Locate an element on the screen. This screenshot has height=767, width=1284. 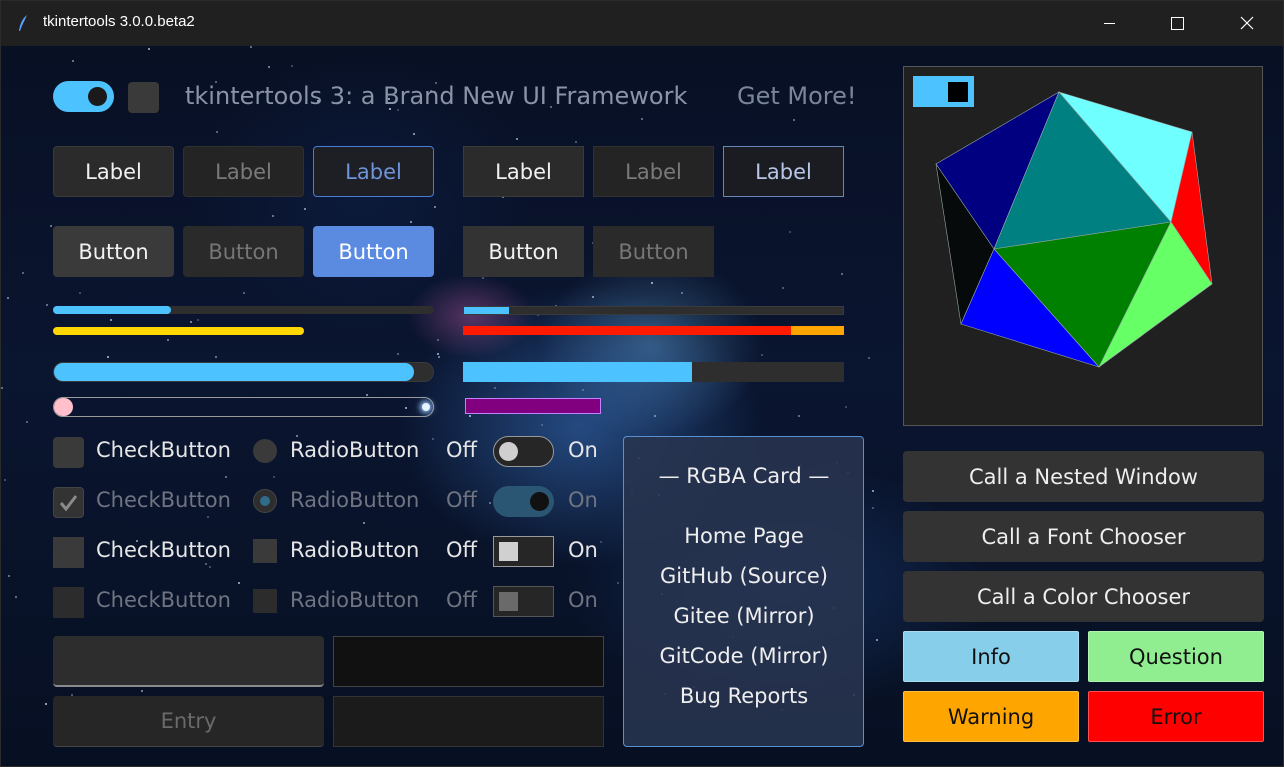
radiobutton-2-disabled is located at coordinates (265, 501).